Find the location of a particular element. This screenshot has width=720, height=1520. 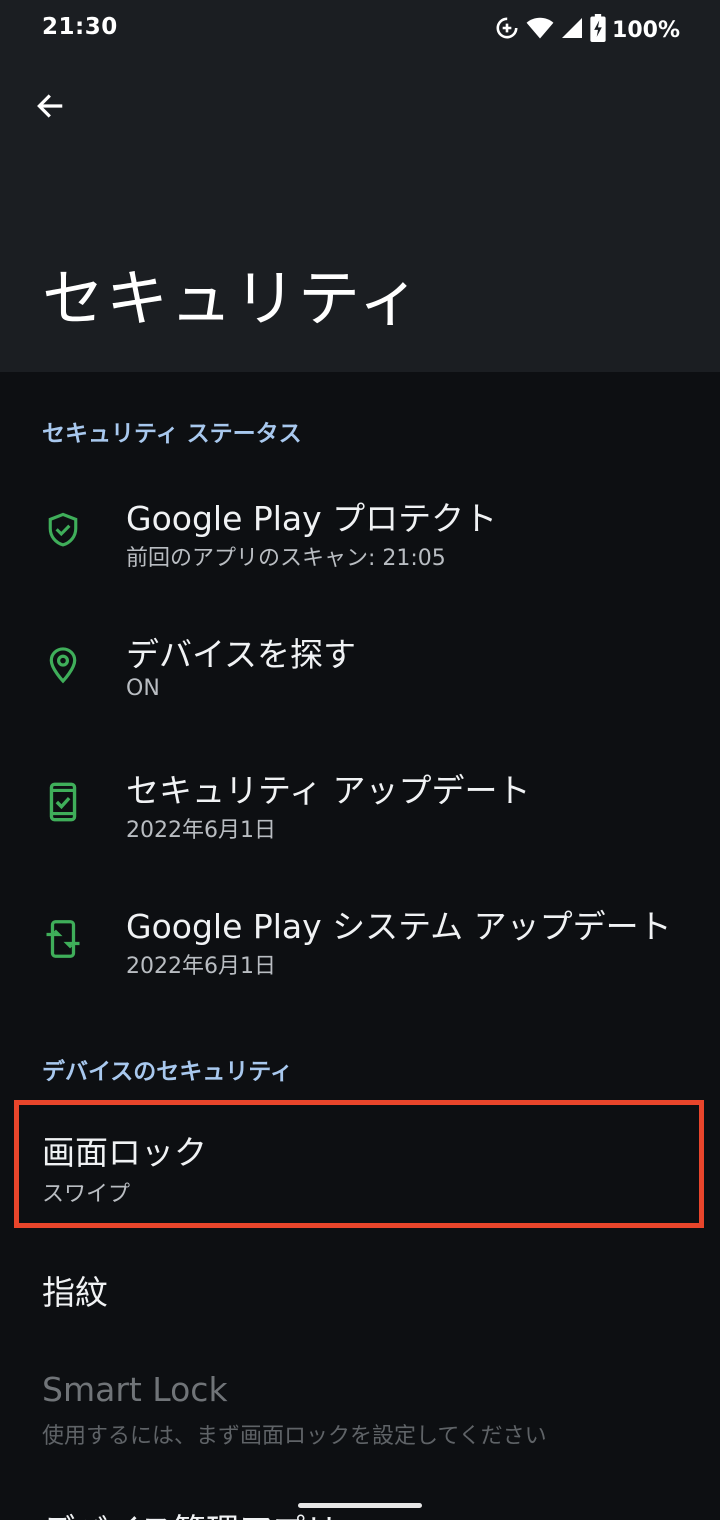

battery-percent: 100% is located at coordinates (646, 30).